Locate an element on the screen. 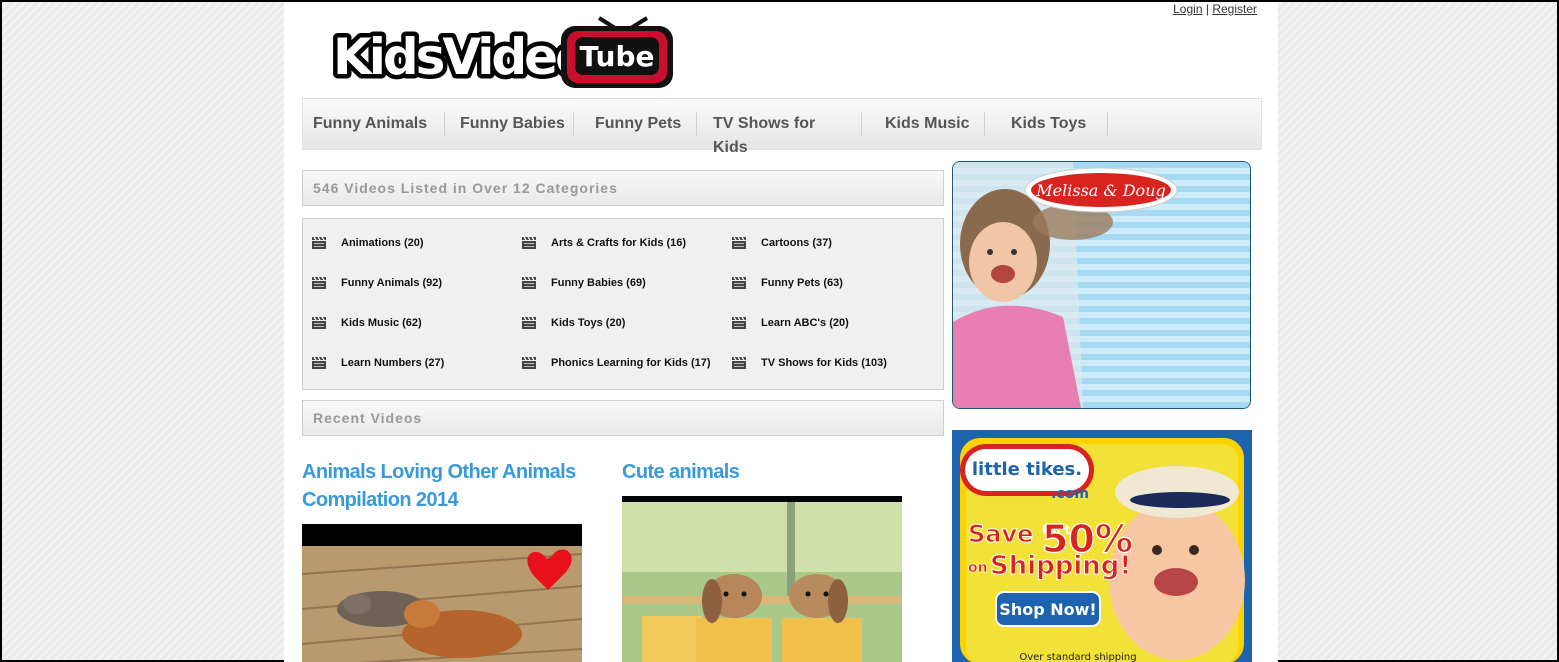 This screenshot has width=1559, height=662. ad-melissa-doug: Melissa & Doug is located at coordinates (1101, 285).